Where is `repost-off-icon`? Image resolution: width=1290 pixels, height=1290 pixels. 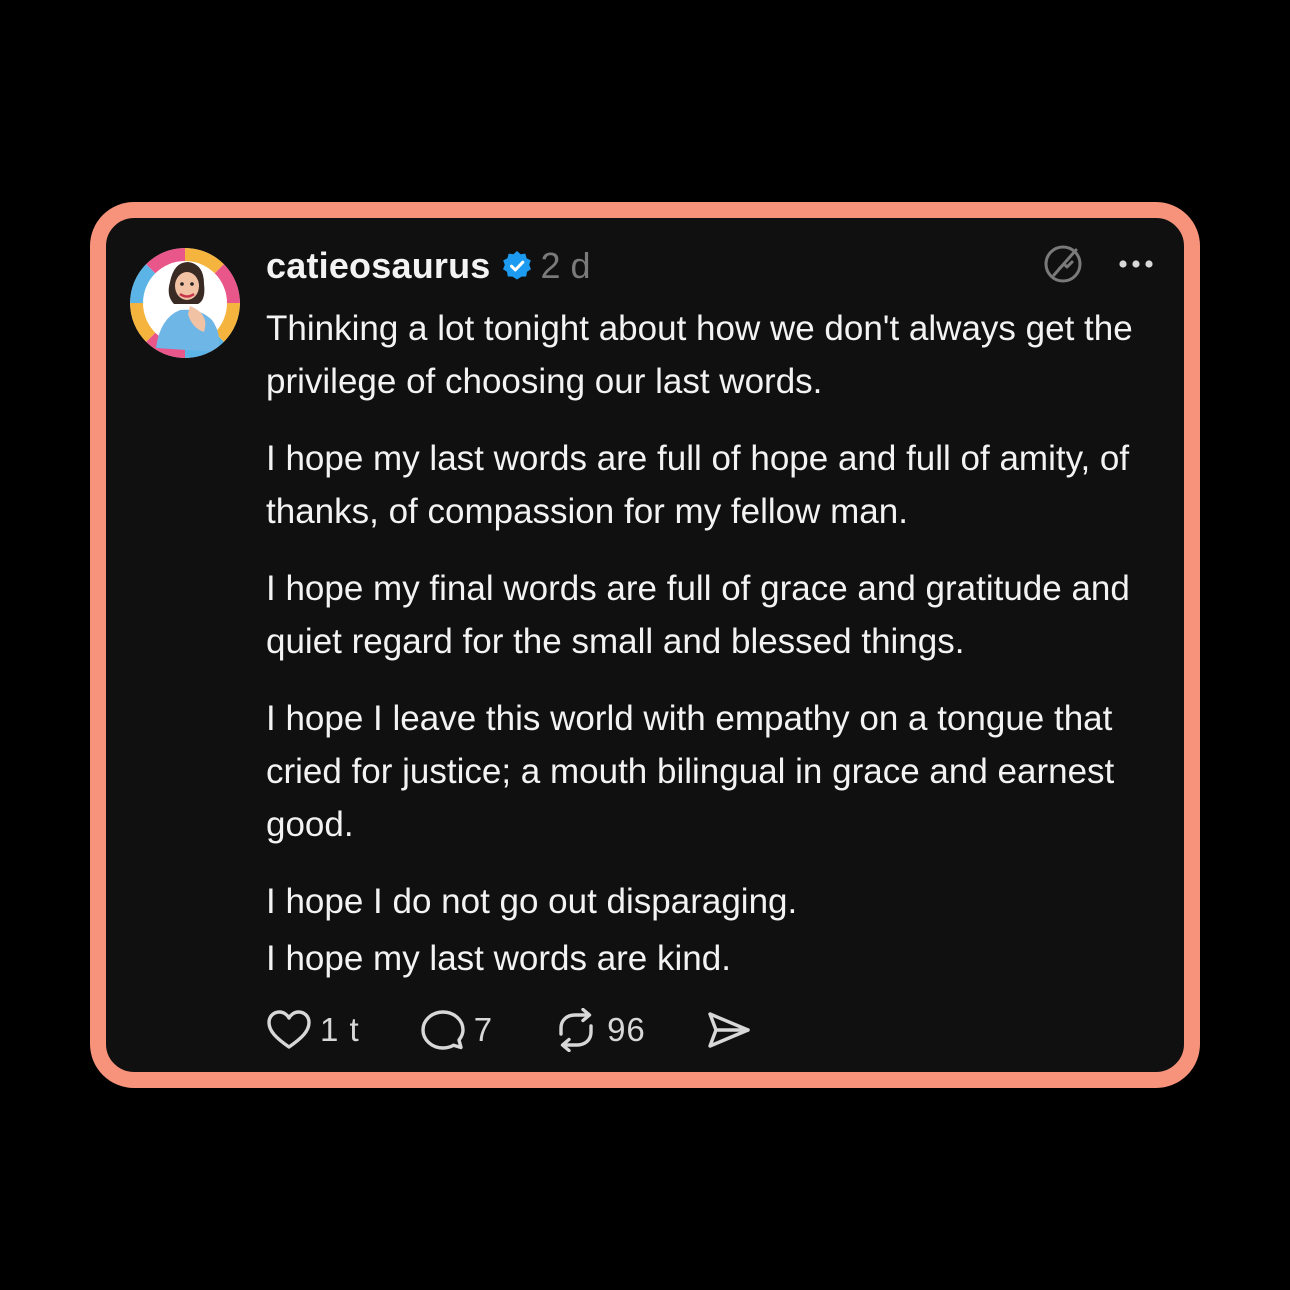
repost-off-icon is located at coordinates (1063, 266).